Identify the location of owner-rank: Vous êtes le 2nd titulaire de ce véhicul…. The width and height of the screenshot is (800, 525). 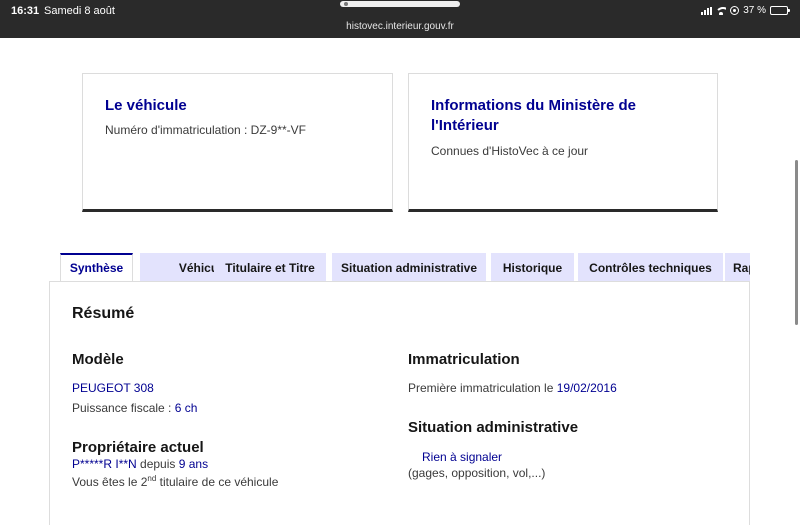
(175, 482).